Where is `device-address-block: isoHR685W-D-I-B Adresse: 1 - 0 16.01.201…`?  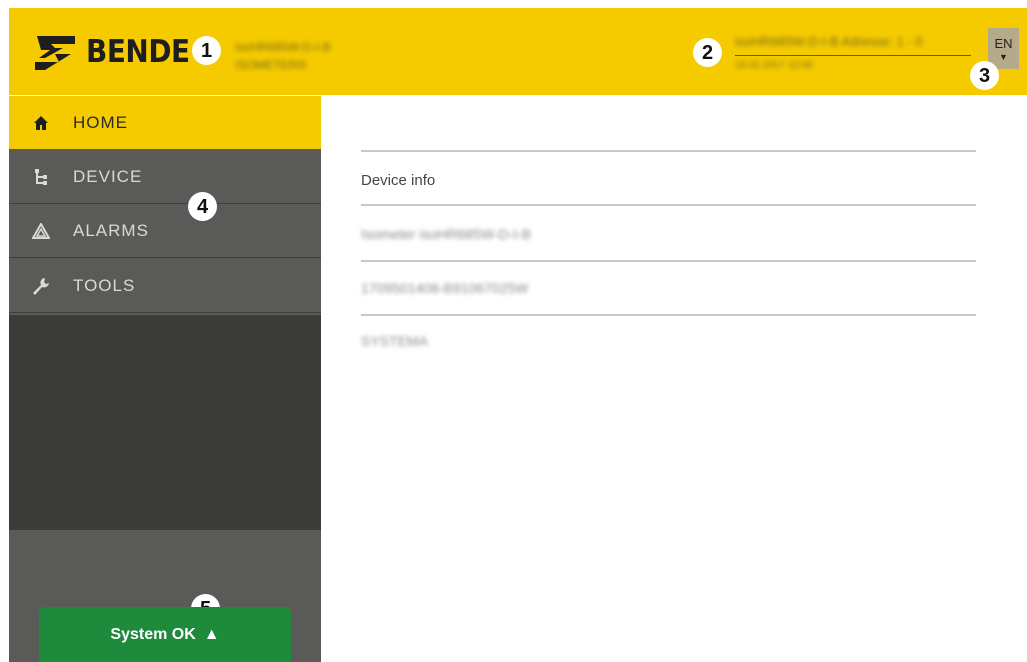 device-address-block: isoHR685W-D-I-B Adresse: 1 - 0 16.01.201… is located at coordinates (855, 53).